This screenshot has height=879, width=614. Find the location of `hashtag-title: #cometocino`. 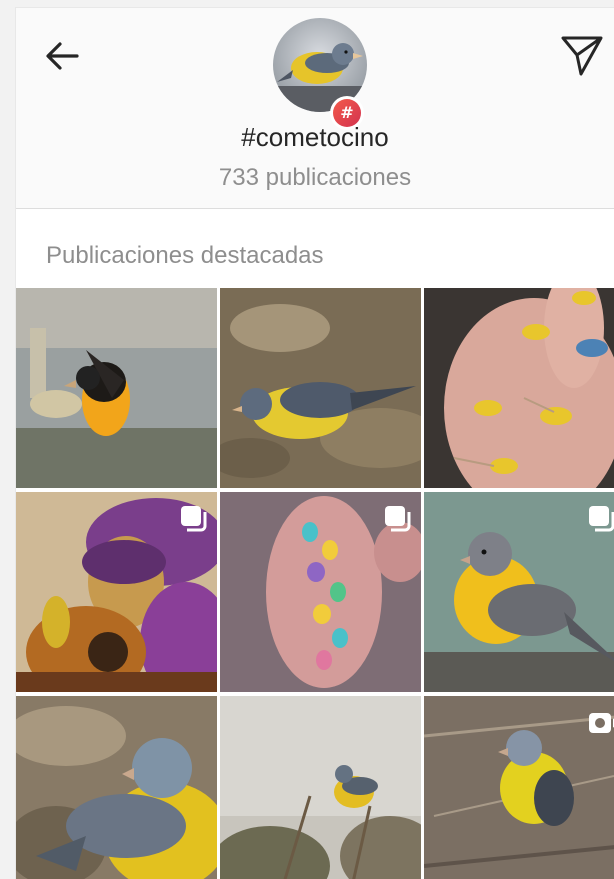

hashtag-title: #cometocino is located at coordinates (315, 137).